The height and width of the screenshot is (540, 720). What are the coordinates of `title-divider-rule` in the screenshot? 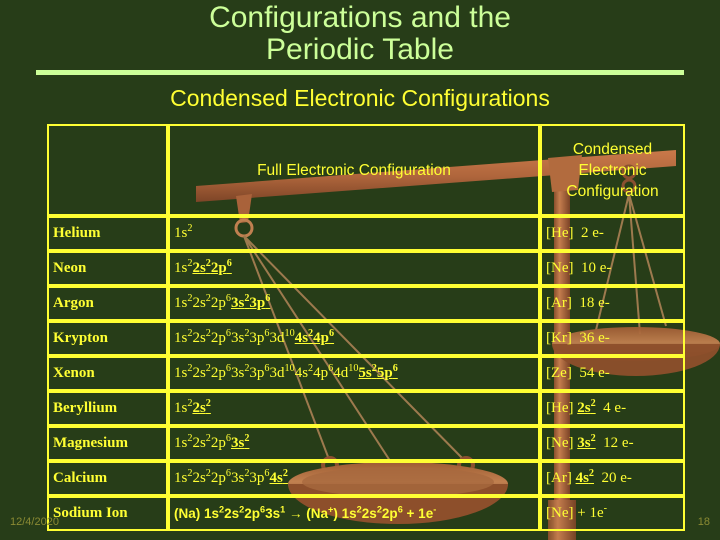 It's located at (360, 72).